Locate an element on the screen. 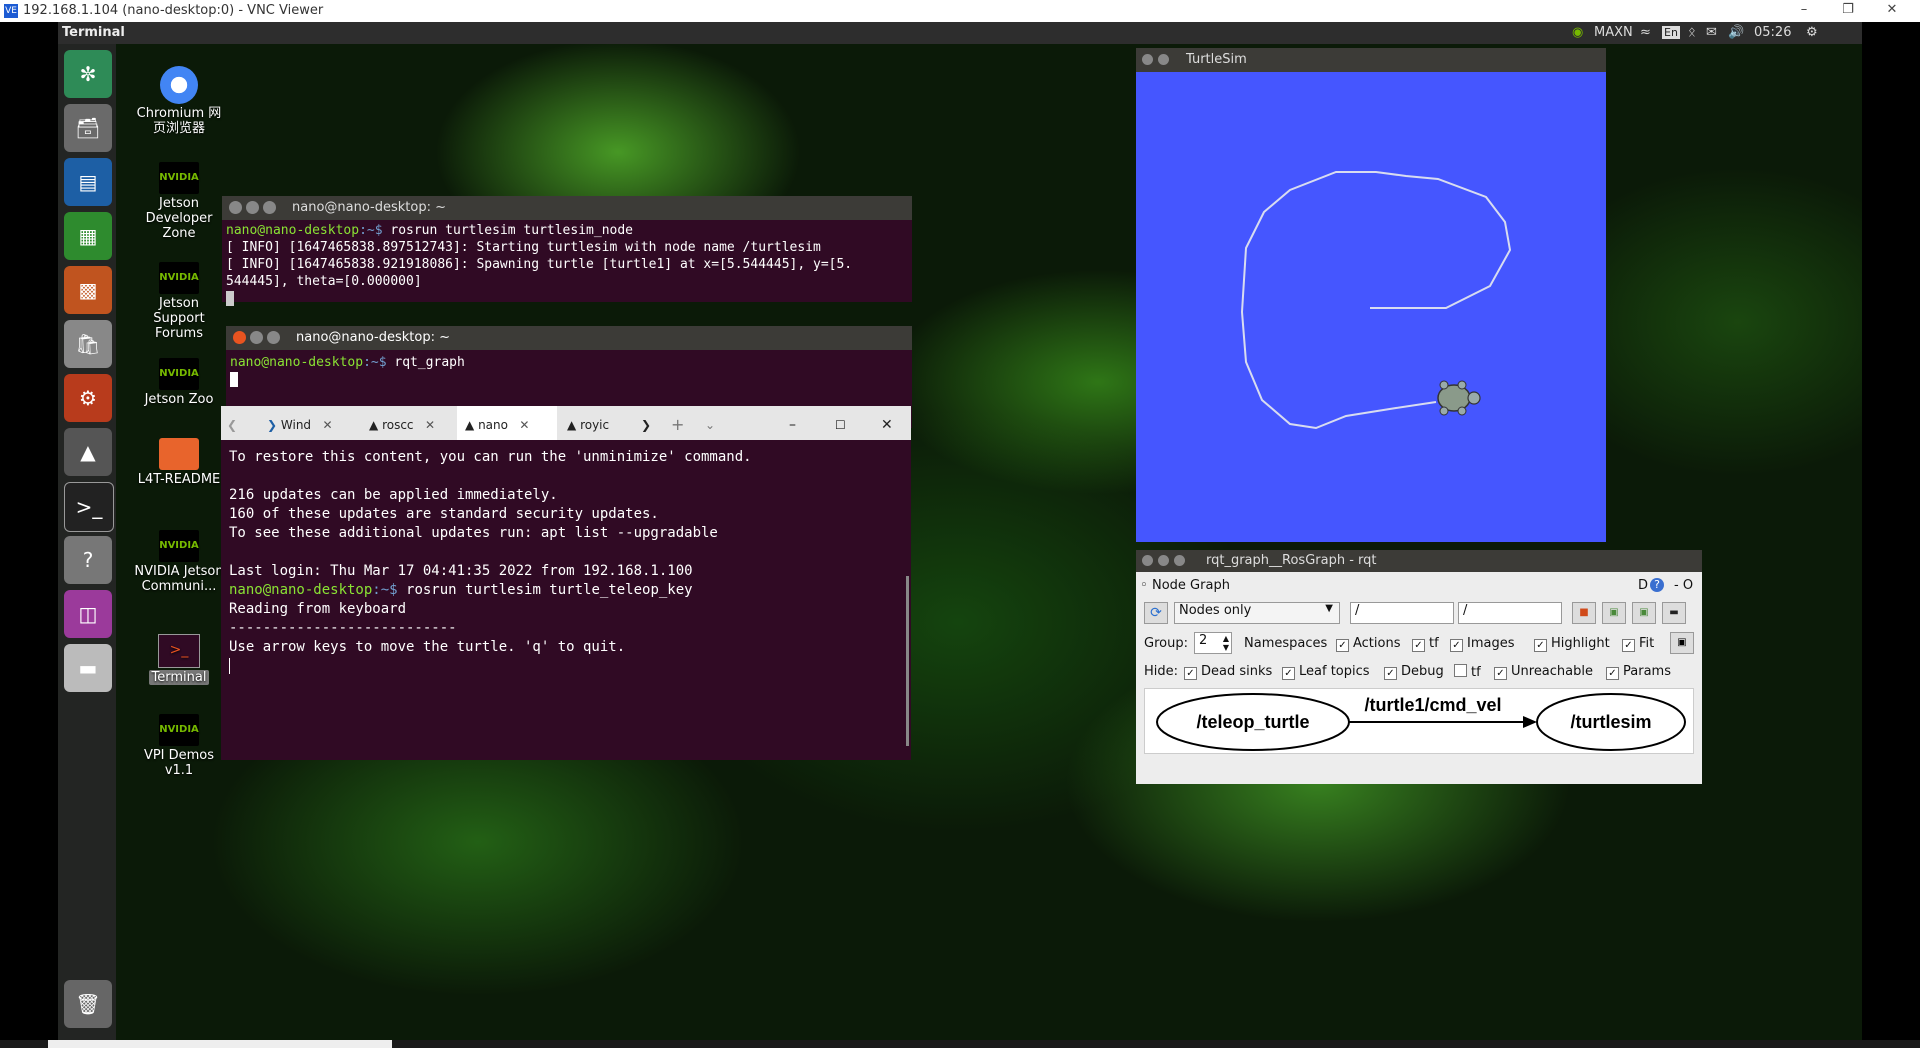 The width and height of the screenshot is (1920, 1048). power-mode: MAXN is located at coordinates (1613, 32).